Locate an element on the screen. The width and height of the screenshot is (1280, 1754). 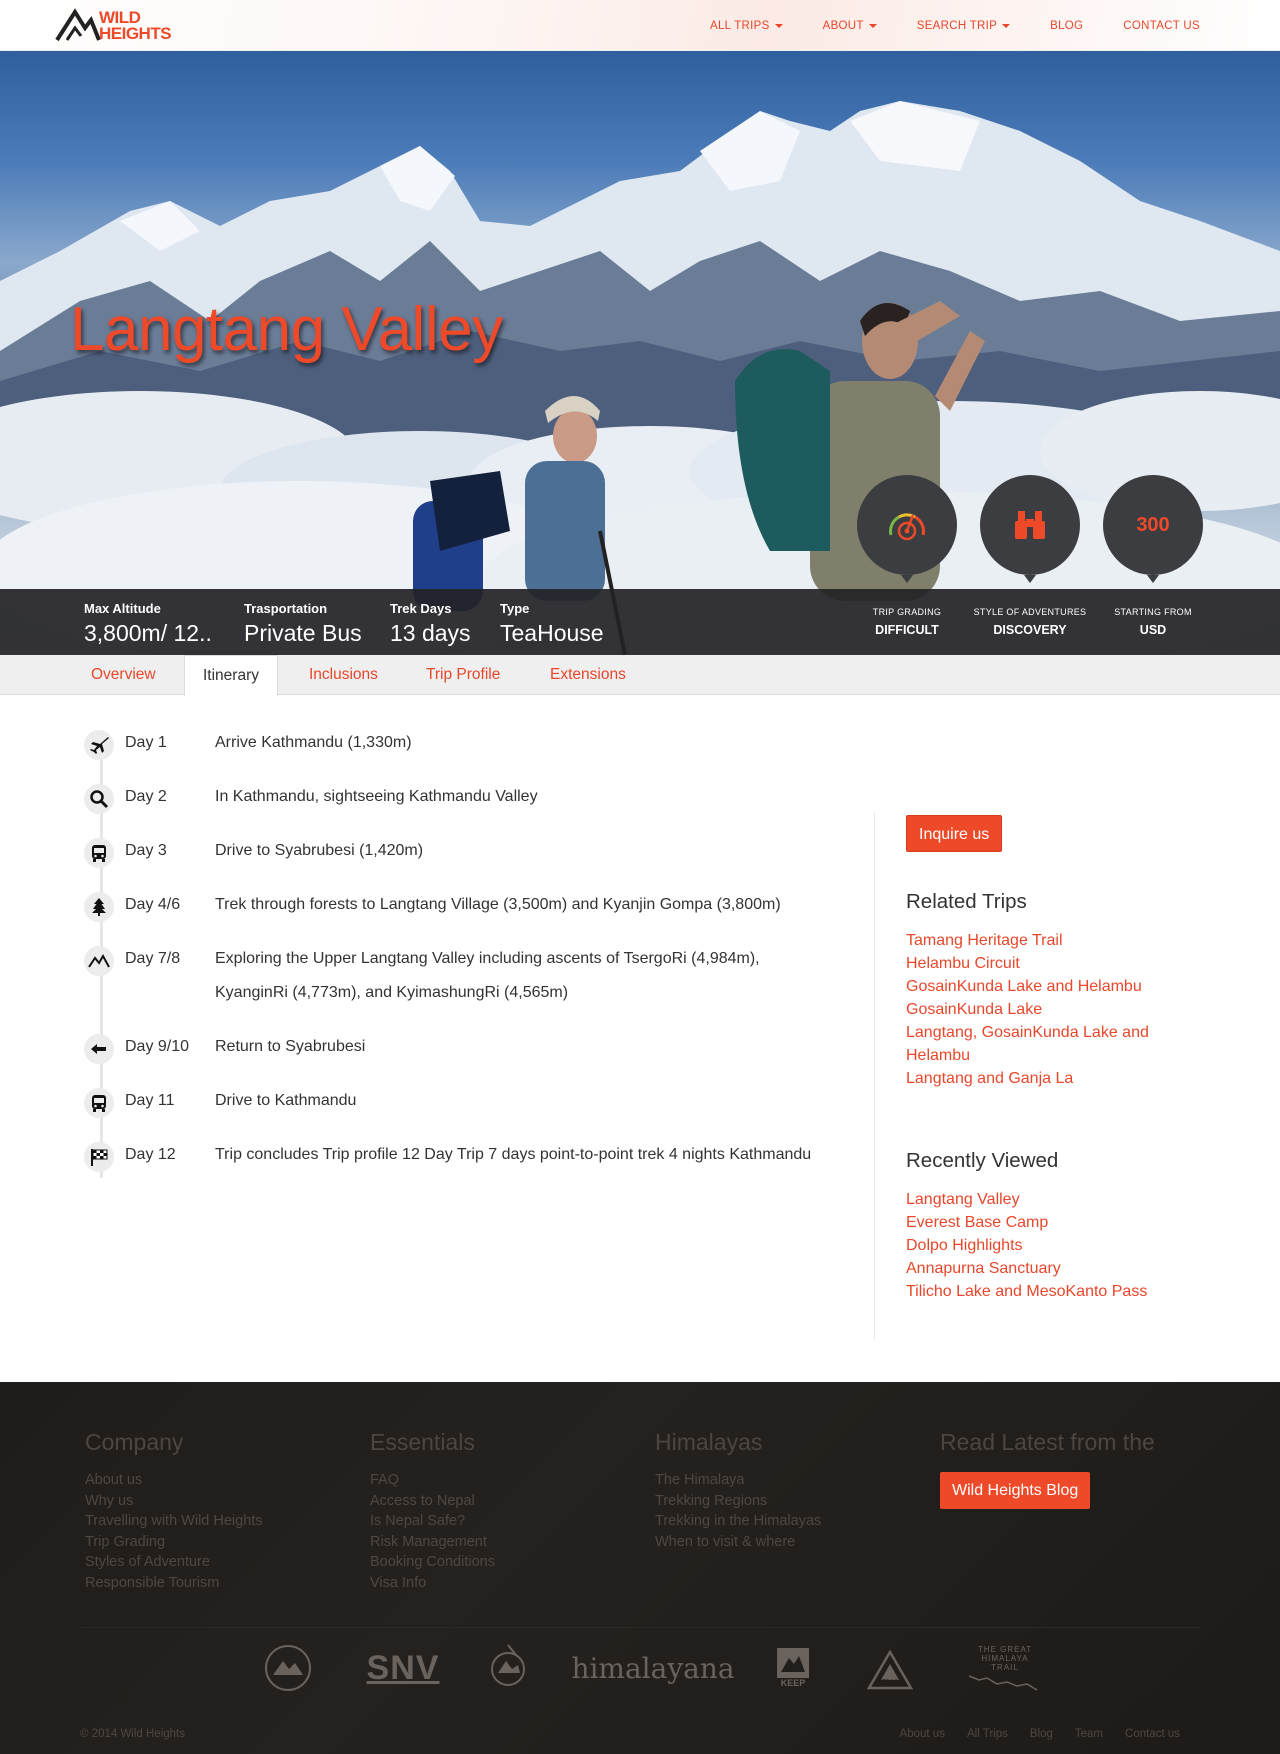
nav-contact-us: CONTACT US is located at coordinates (1161, 26).